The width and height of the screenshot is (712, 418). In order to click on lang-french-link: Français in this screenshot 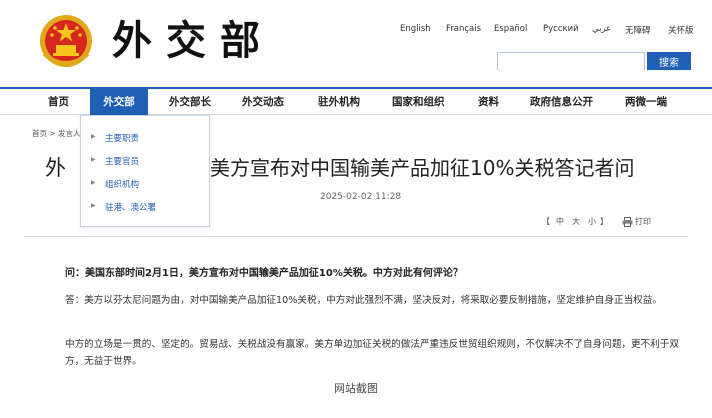, I will do `click(463, 29)`.